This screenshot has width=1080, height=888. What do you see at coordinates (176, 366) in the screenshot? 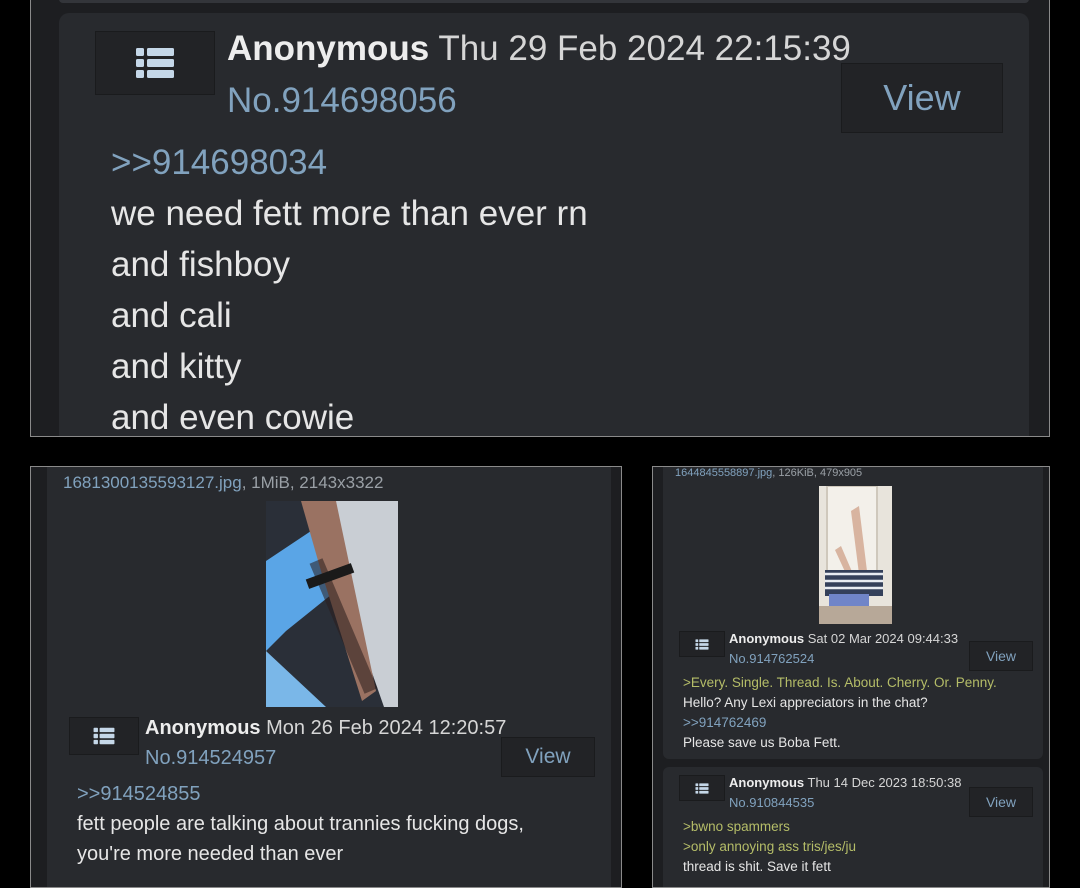
I see `post-line: and kitty` at bounding box center [176, 366].